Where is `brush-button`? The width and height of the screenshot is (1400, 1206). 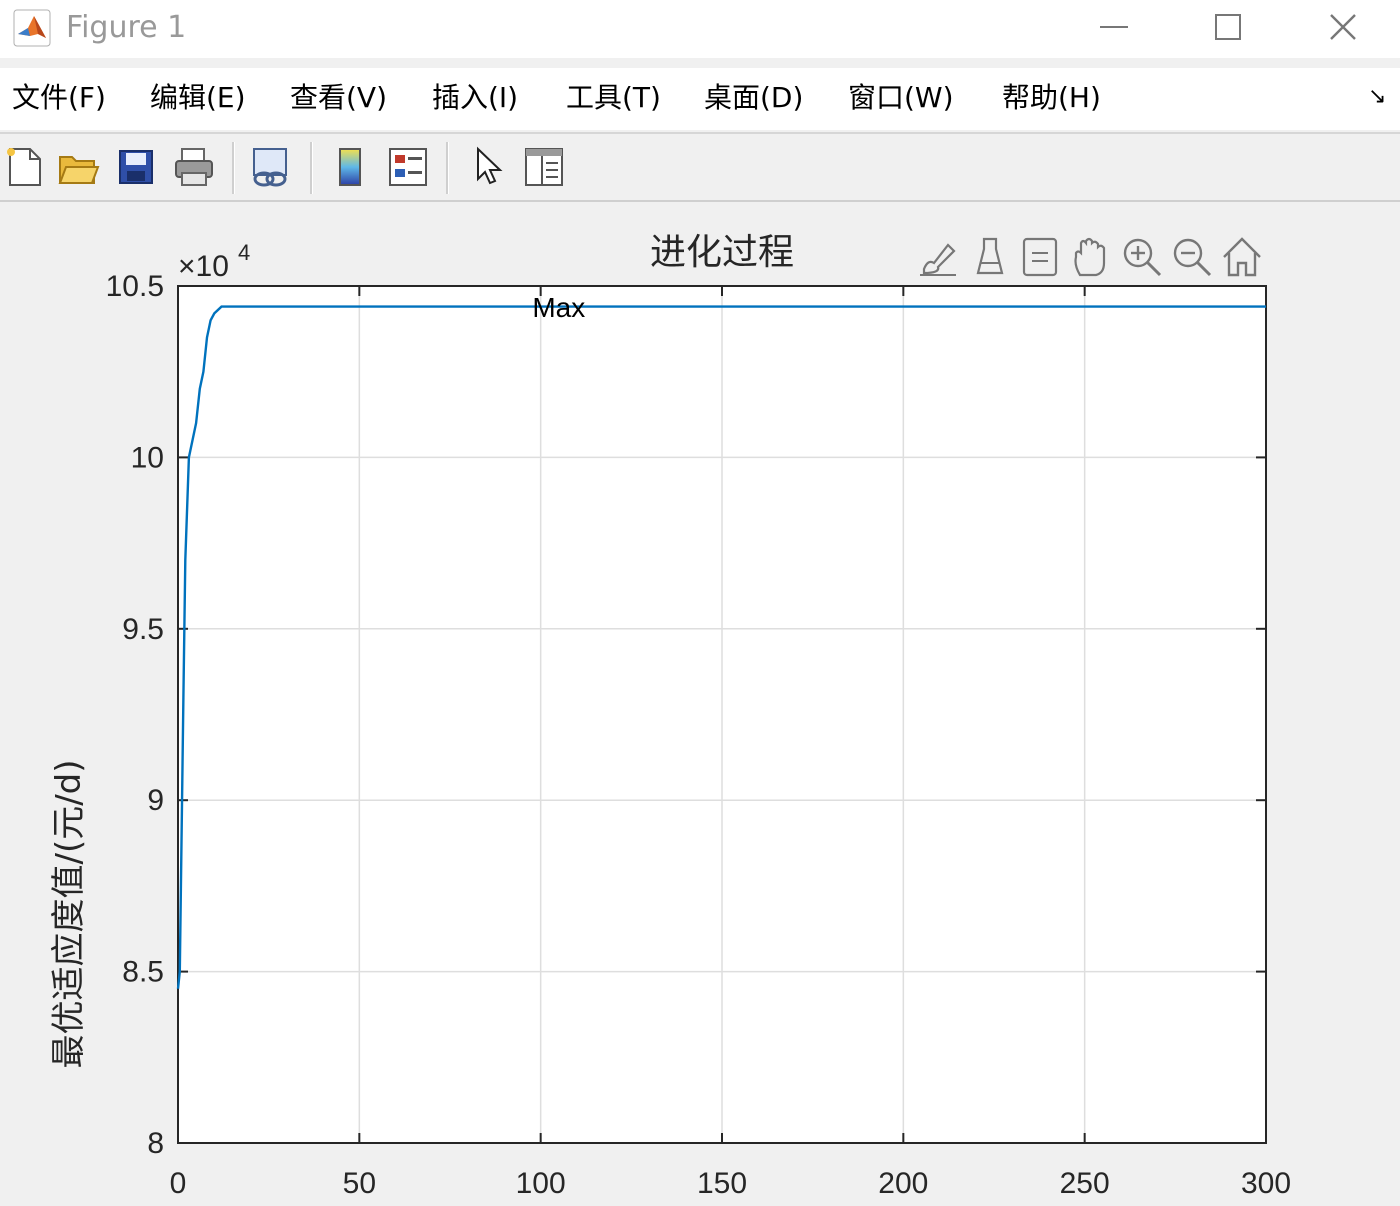
brush-button is located at coordinates (938, 257).